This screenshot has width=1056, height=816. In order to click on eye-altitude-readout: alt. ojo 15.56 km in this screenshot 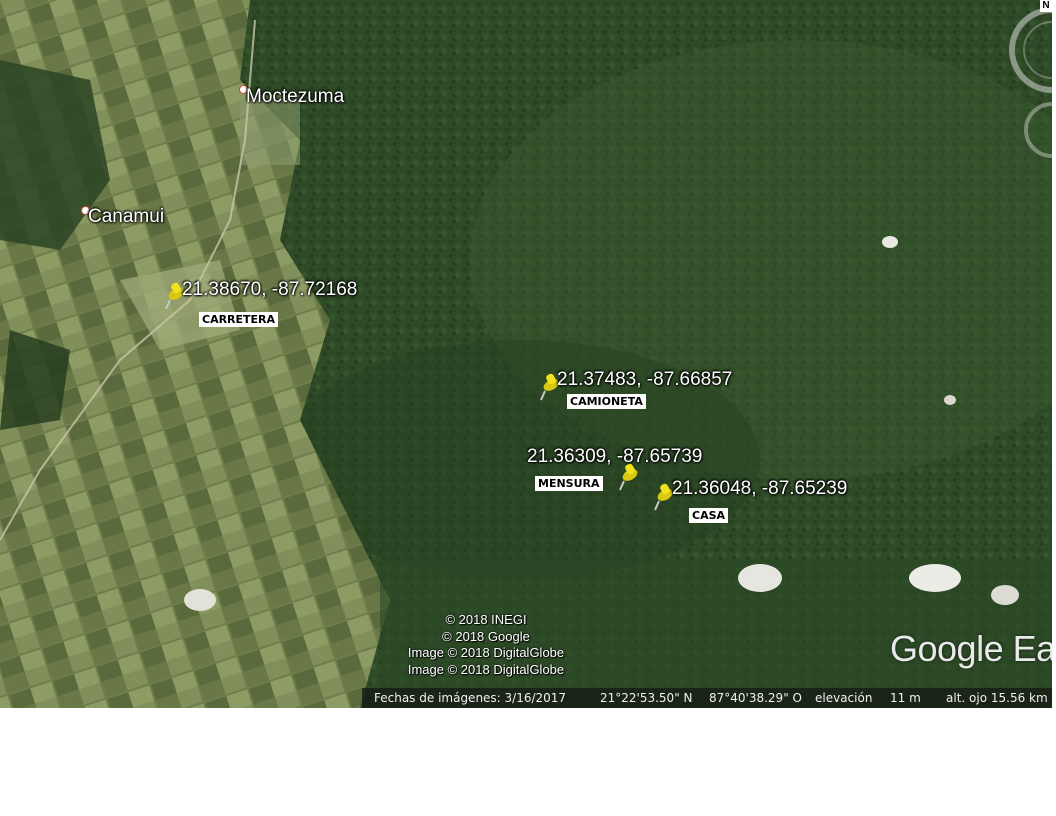, I will do `click(997, 698)`.